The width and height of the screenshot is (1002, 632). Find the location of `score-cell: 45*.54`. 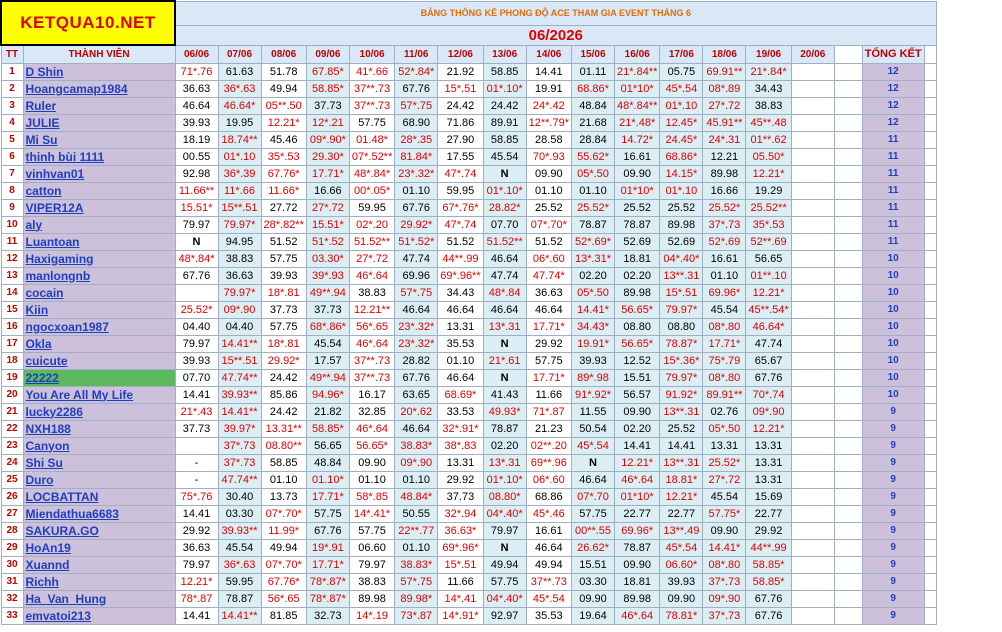

score-cell: 45*.54 is located at coordinates (593, 445).